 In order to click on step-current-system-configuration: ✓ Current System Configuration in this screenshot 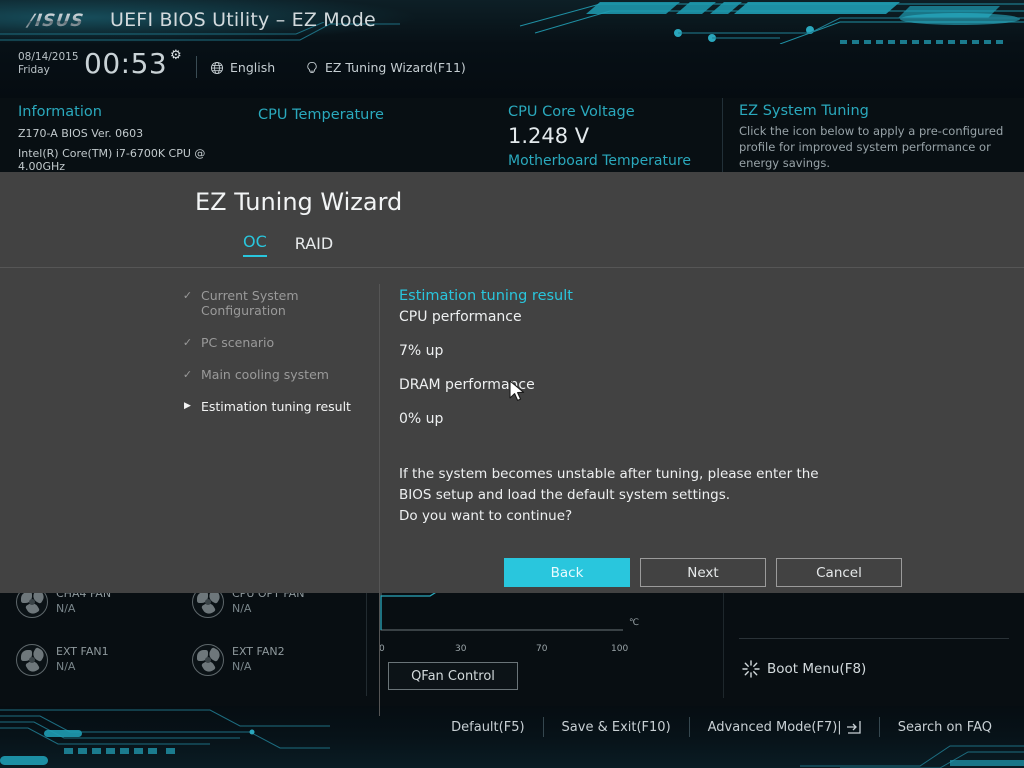, I will do `click(280, 303)`.